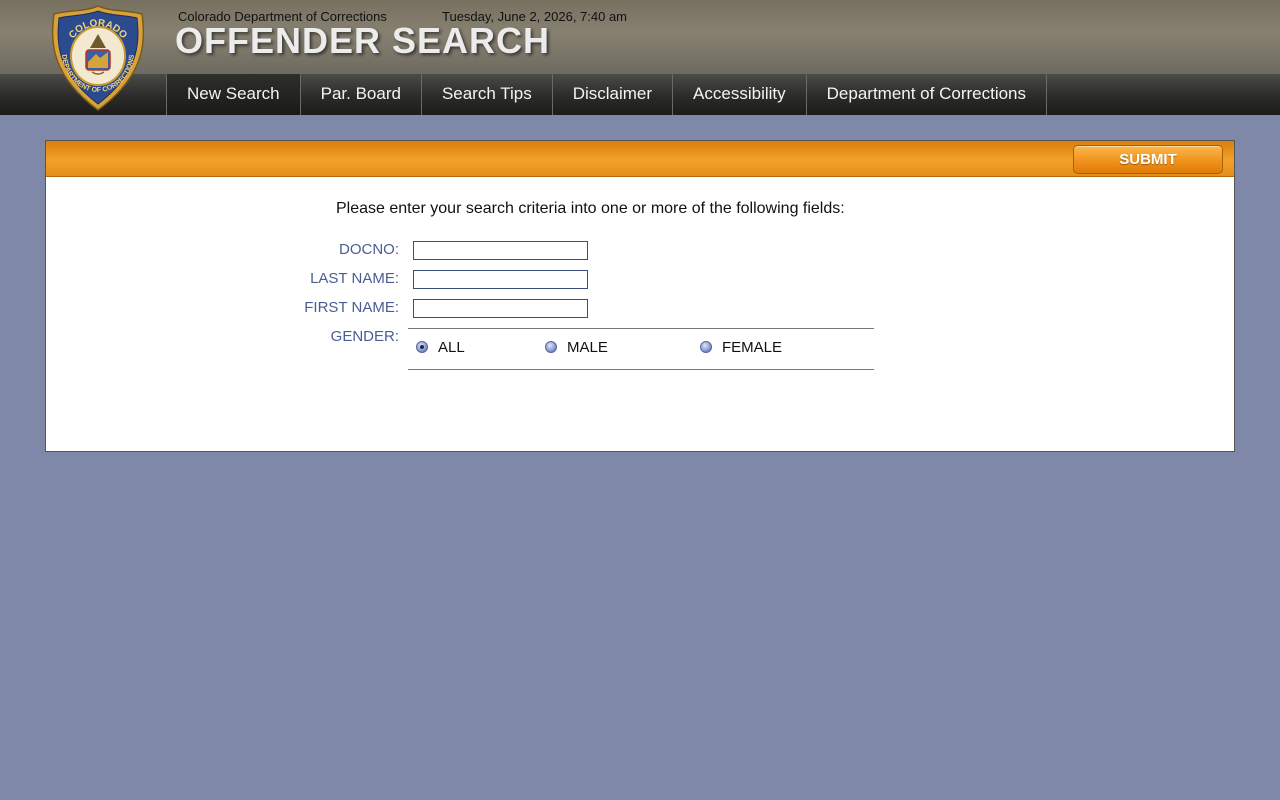 This screenshot has height=800, width=1280. Describe the element at coordinates (98, 58) in the screenshot. I see `doc-badge-logo: COLORADO DEPARTMENT OF CORRECTIONS` at that location.